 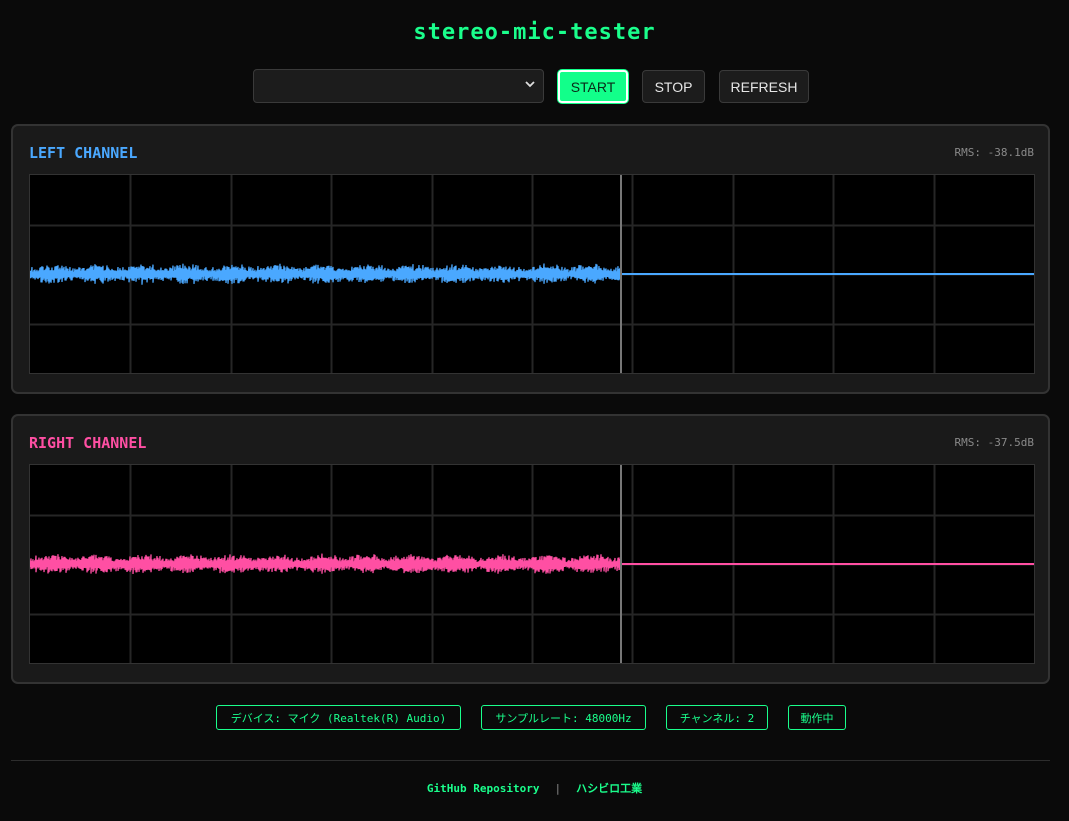 What do you see at coordinates (609, 788) in the screenshot?
I see `author-link: ハシビロ工業` at bounding box center [609, 788].